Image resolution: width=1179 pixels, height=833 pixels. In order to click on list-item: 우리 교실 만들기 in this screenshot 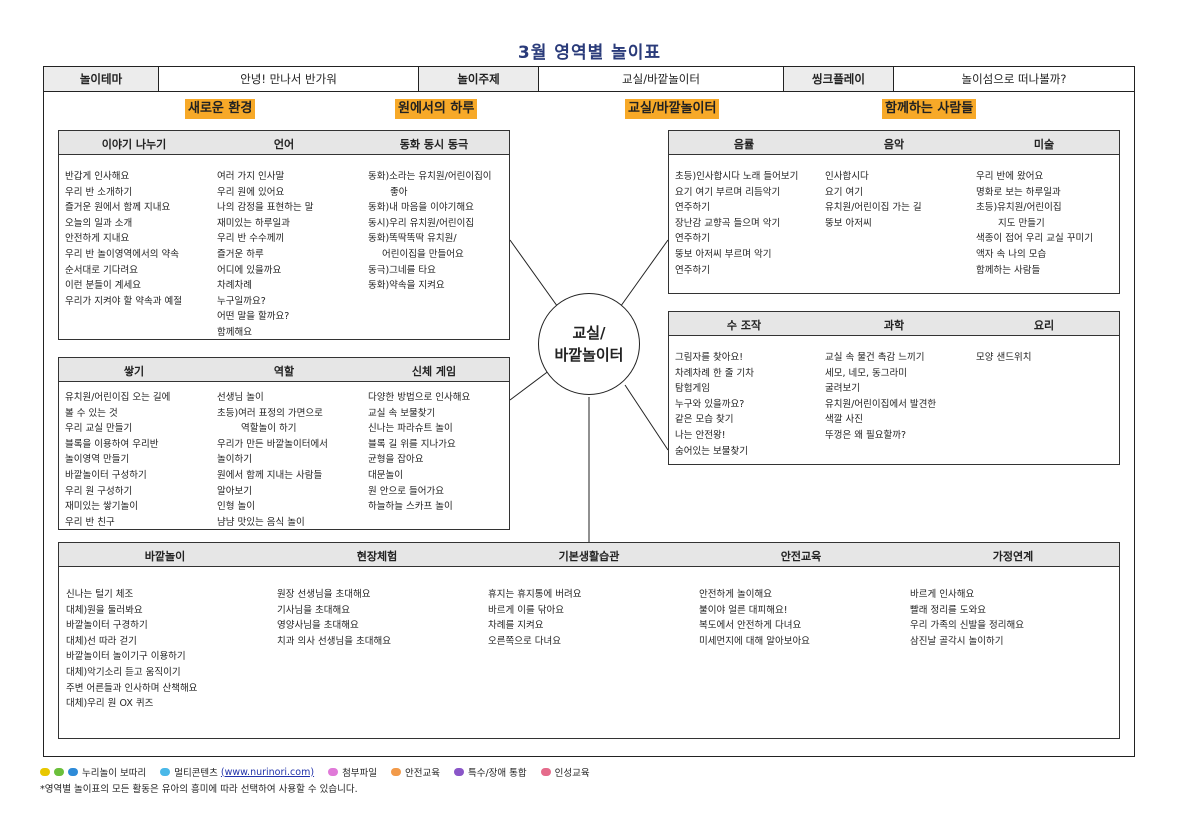, I will do `click(99, 429)`.